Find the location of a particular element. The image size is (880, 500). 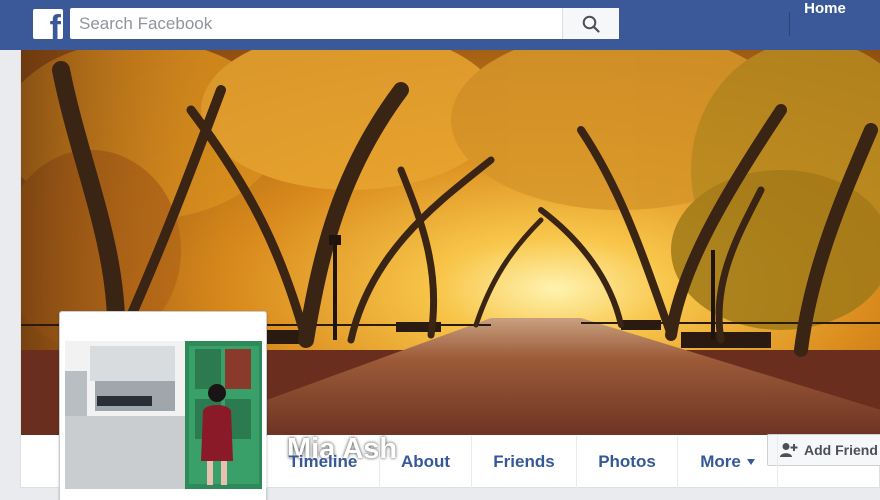

profile-picture-frame is located at coordinates (163, 405).